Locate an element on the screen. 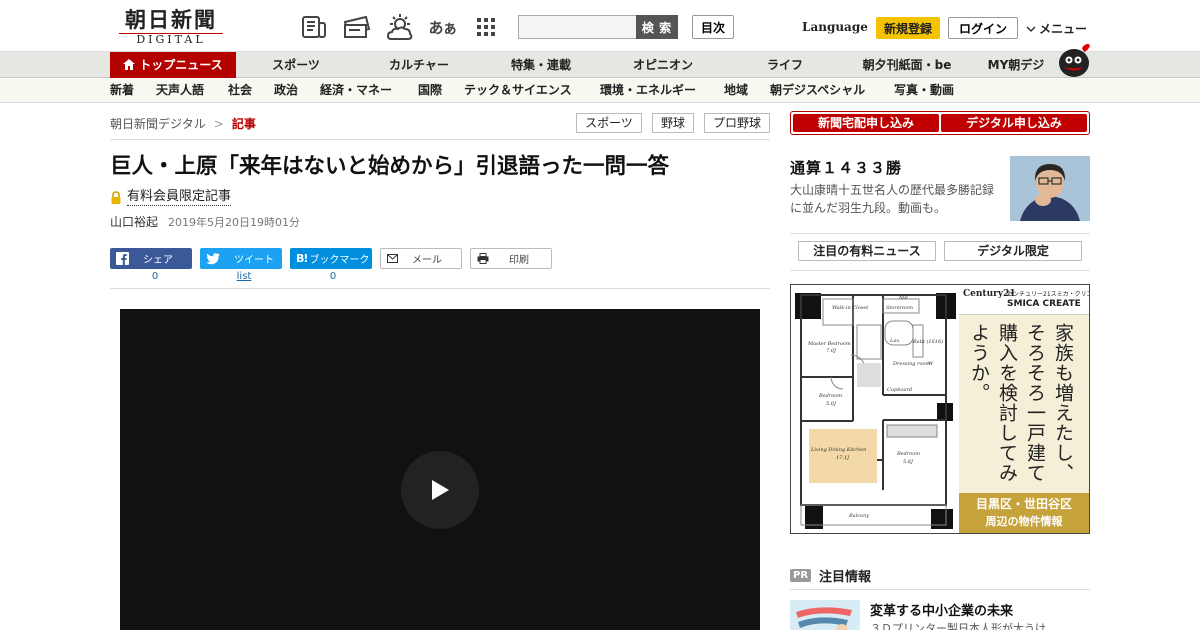  article-headline: 巨人・上原「来年はないと始めから」引退語った一問一答 is located at coordinates (390, 166).